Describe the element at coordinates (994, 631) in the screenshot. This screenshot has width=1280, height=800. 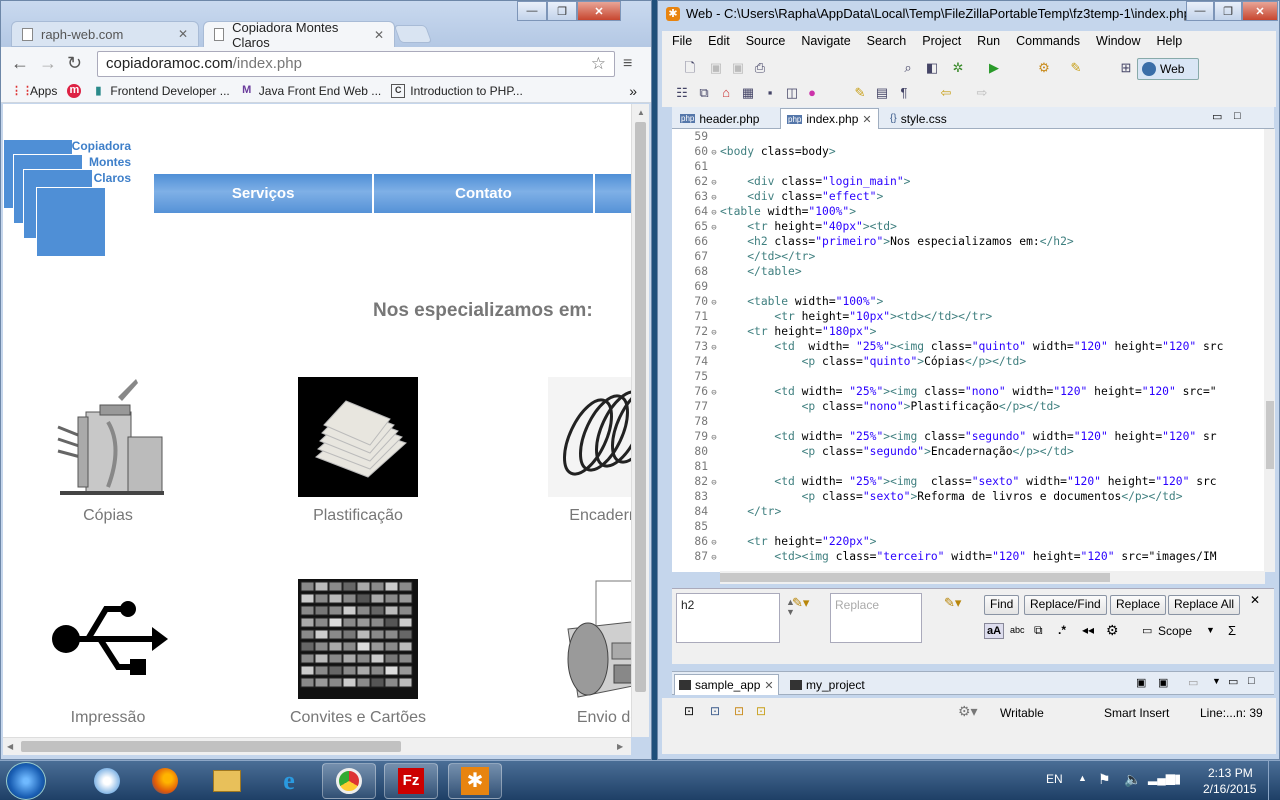
I see `case-sensitive-icon: aA` at that location.